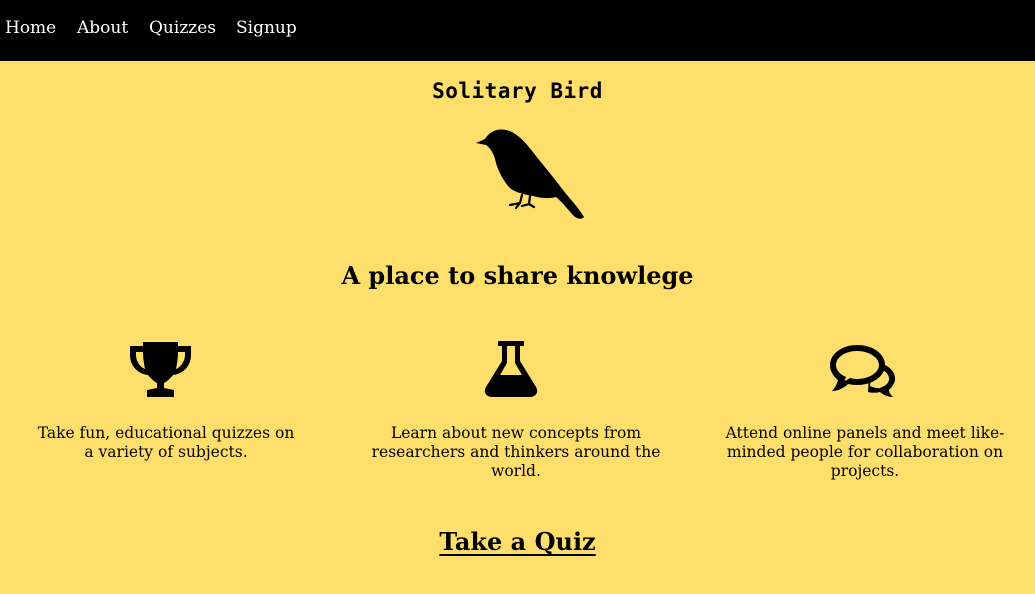 This screenshot has height=594, width=1035. Describe the element at coordinates (182, 28) in the screenshot. I see `nav-quizzes-link: Quizzes` at that location.